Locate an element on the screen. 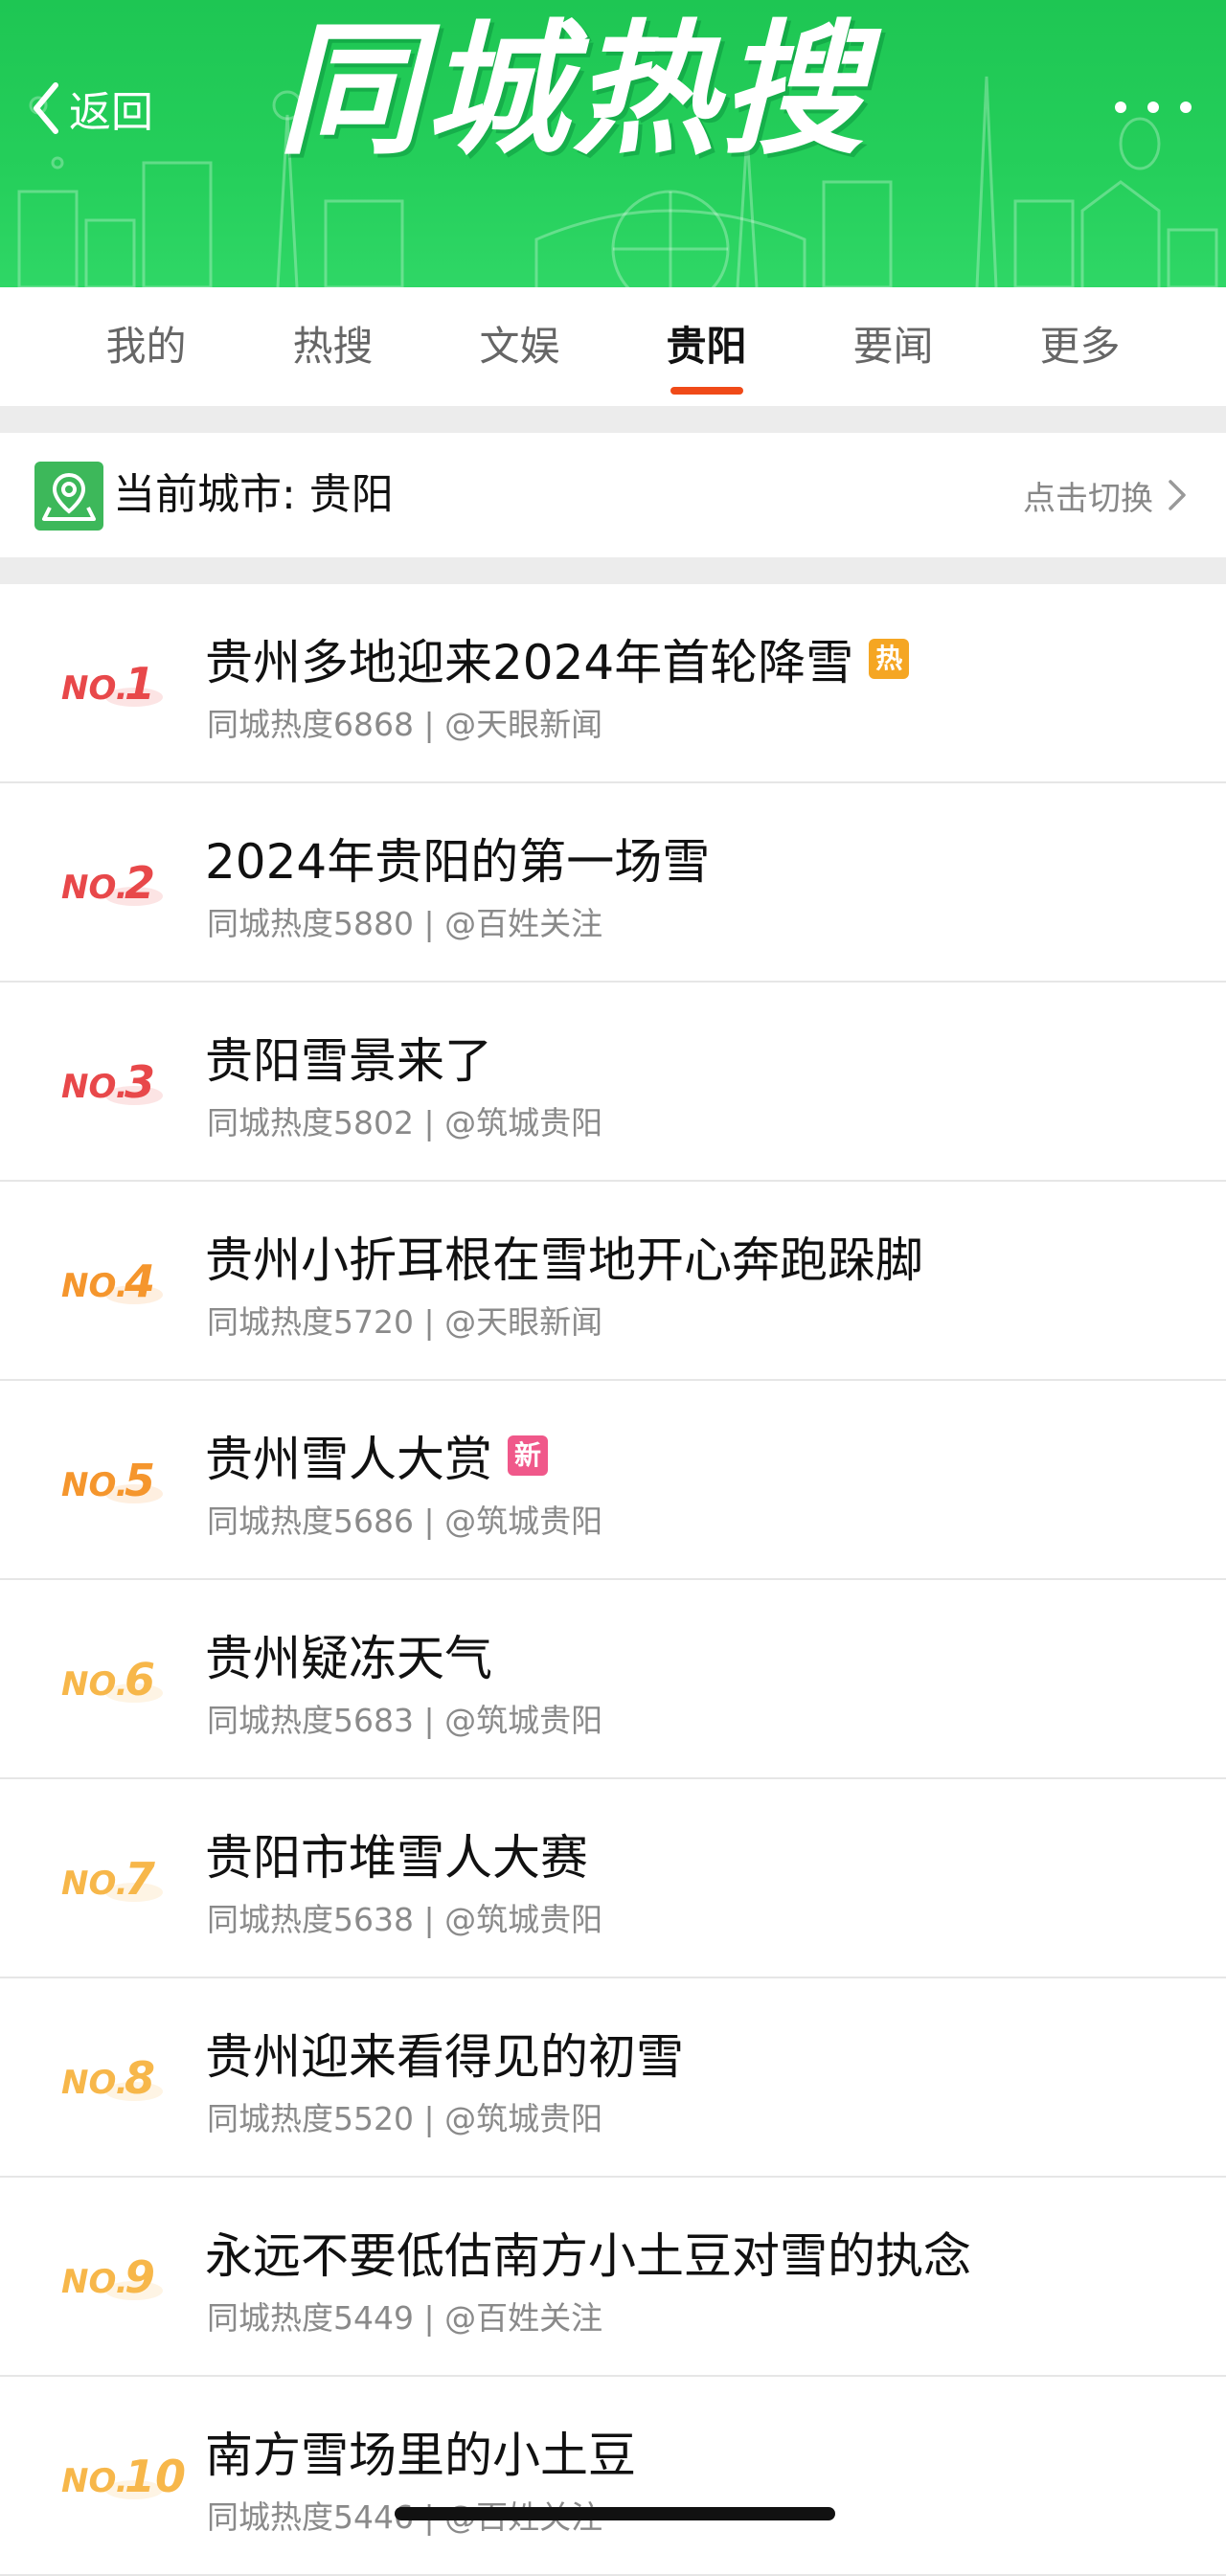  item-title: 贵阳雪景来了 is located at coordinates (348, 1057).